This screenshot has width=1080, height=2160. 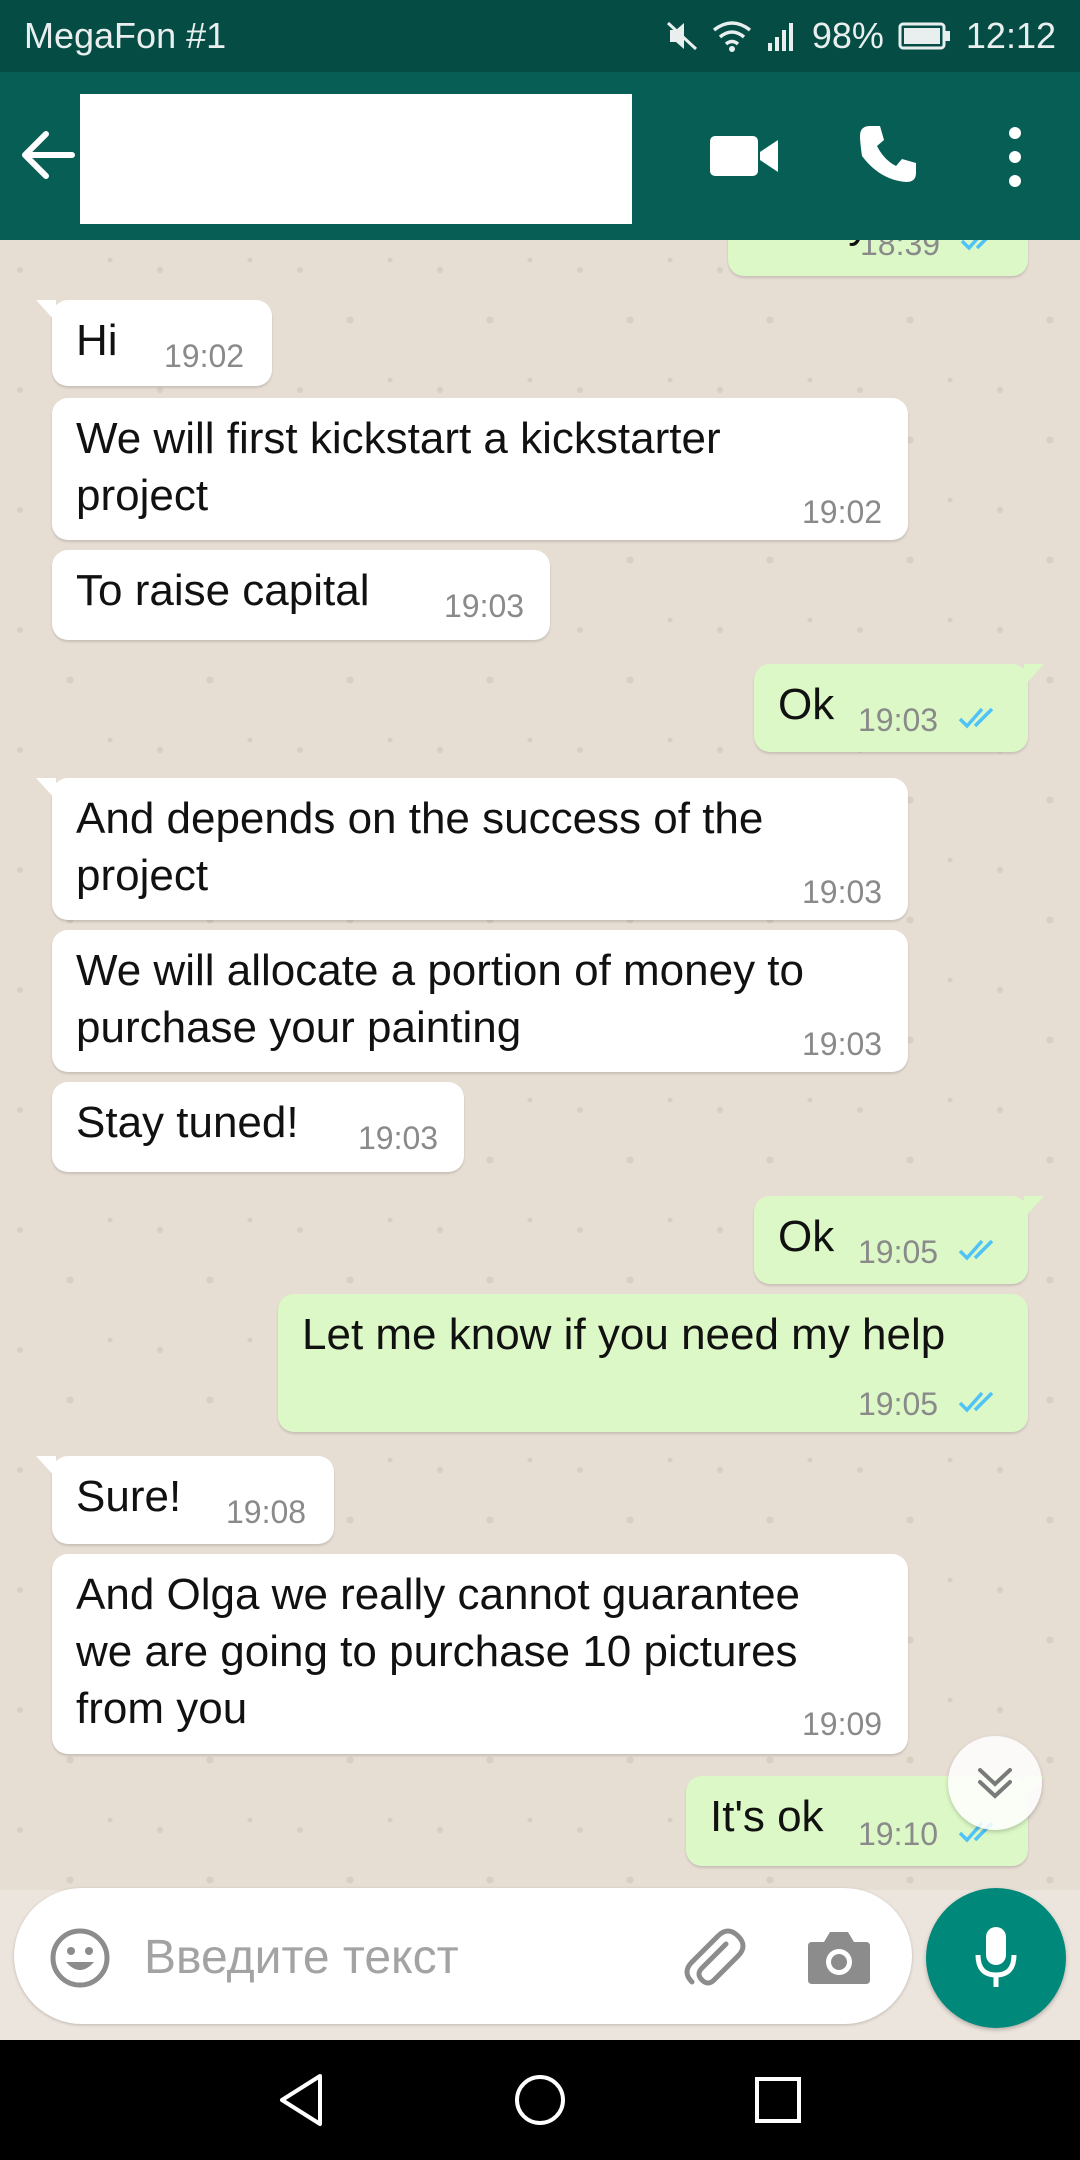 What do you see at coordinates (839, 1957) in the screenshot?
I see `camera-icon` at bounding box center [839, 1957].